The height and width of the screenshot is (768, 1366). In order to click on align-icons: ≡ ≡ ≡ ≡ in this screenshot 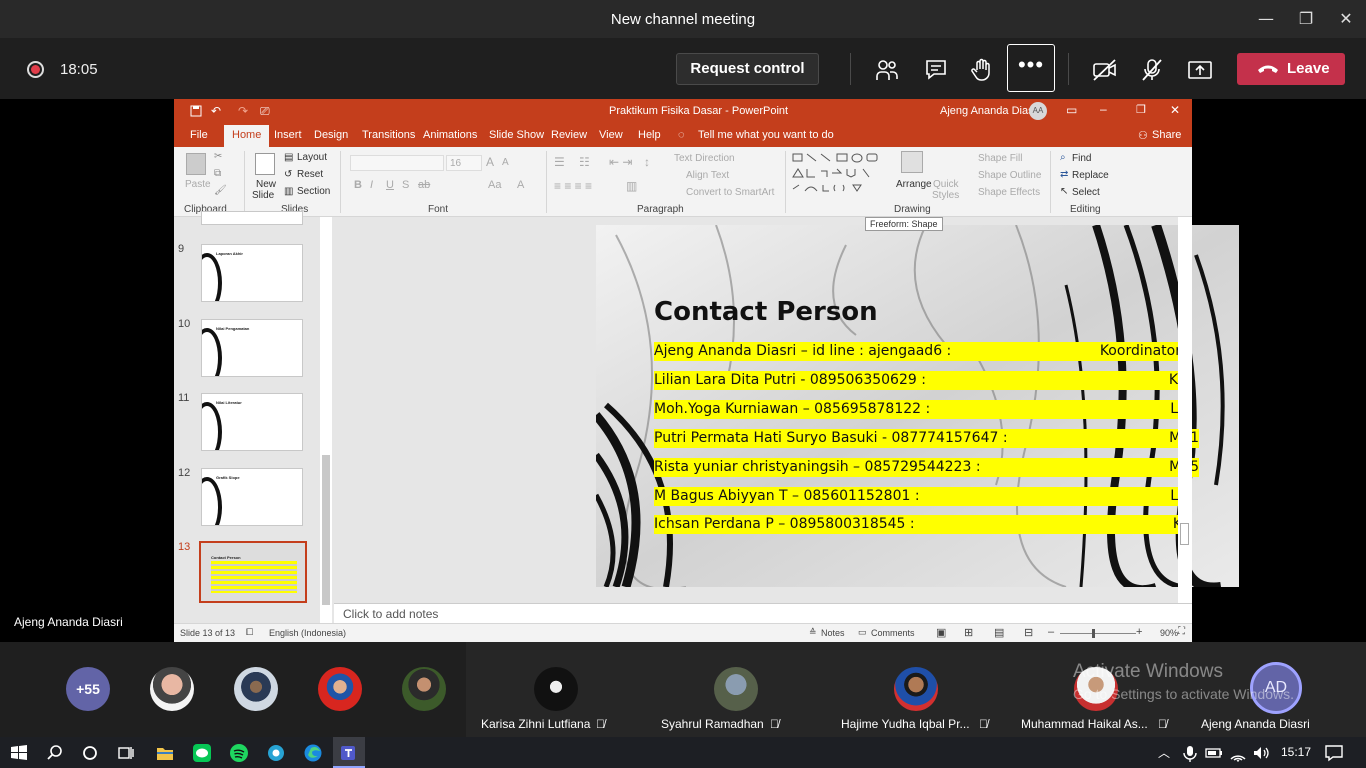, I will do `click(573, 186)`.